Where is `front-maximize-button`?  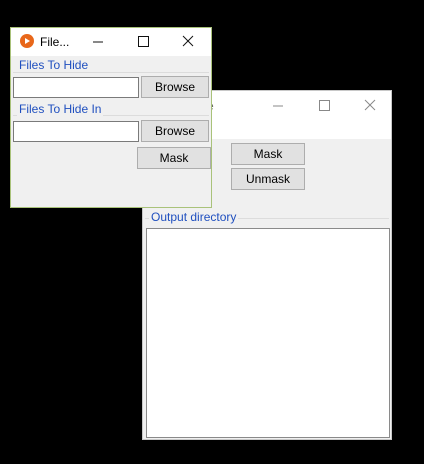 front-maximize-button is located at coordinates (144, 42).